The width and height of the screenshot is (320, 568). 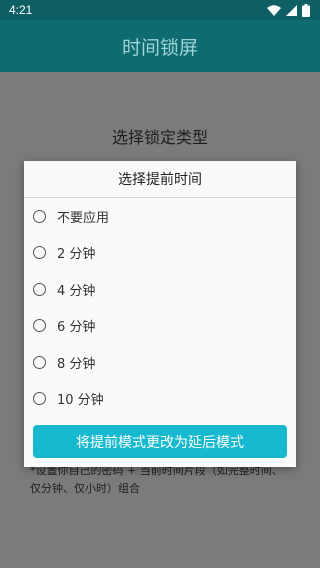 What do you see at coordinates (160, 10) in the screenshot?
I see `status-bar: 4:21` at bounding box center [160, 10].